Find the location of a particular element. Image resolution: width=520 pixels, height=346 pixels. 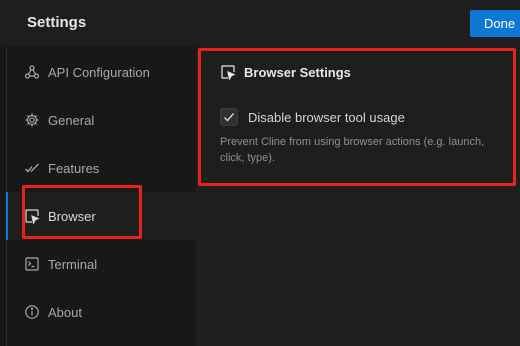

terminal-icon is located at coordinates (32, 264).